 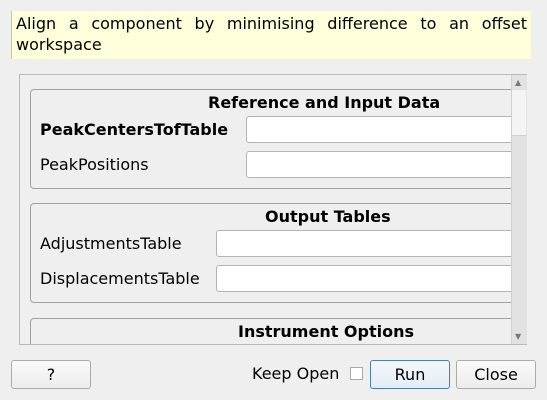 What do you see at coordinates (134, 129) in the screenshot?
I see `label-peak-centers-tof-table: PeakCentersTofTable` at bounding box center [134, 129].